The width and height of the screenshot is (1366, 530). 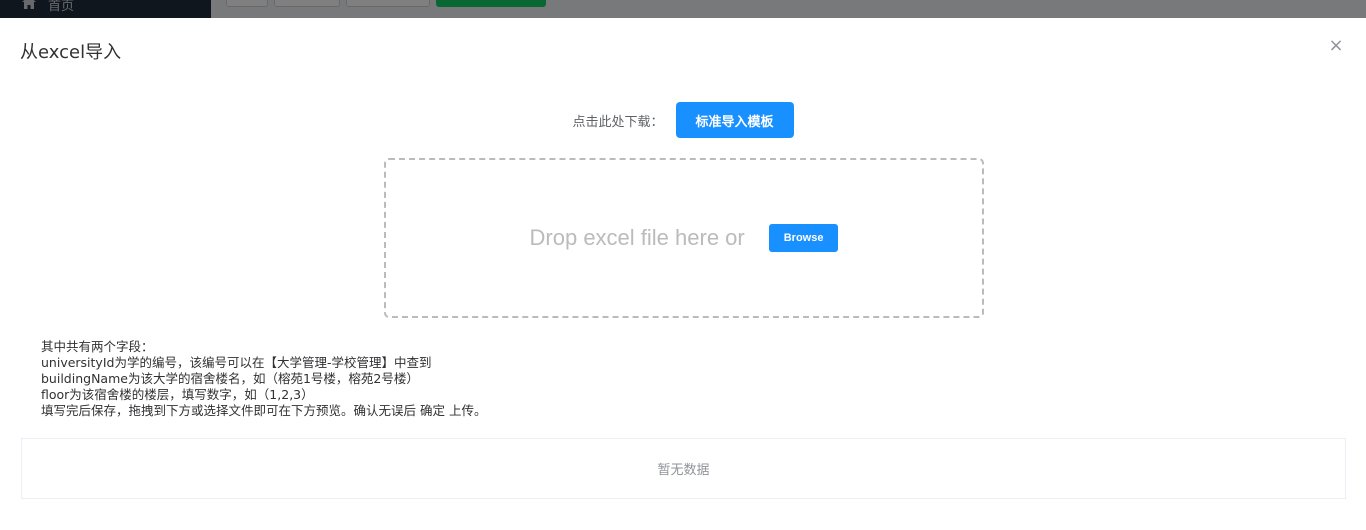 I want to click on dialog-header: 从excel导入, so click(x=70, y=51).